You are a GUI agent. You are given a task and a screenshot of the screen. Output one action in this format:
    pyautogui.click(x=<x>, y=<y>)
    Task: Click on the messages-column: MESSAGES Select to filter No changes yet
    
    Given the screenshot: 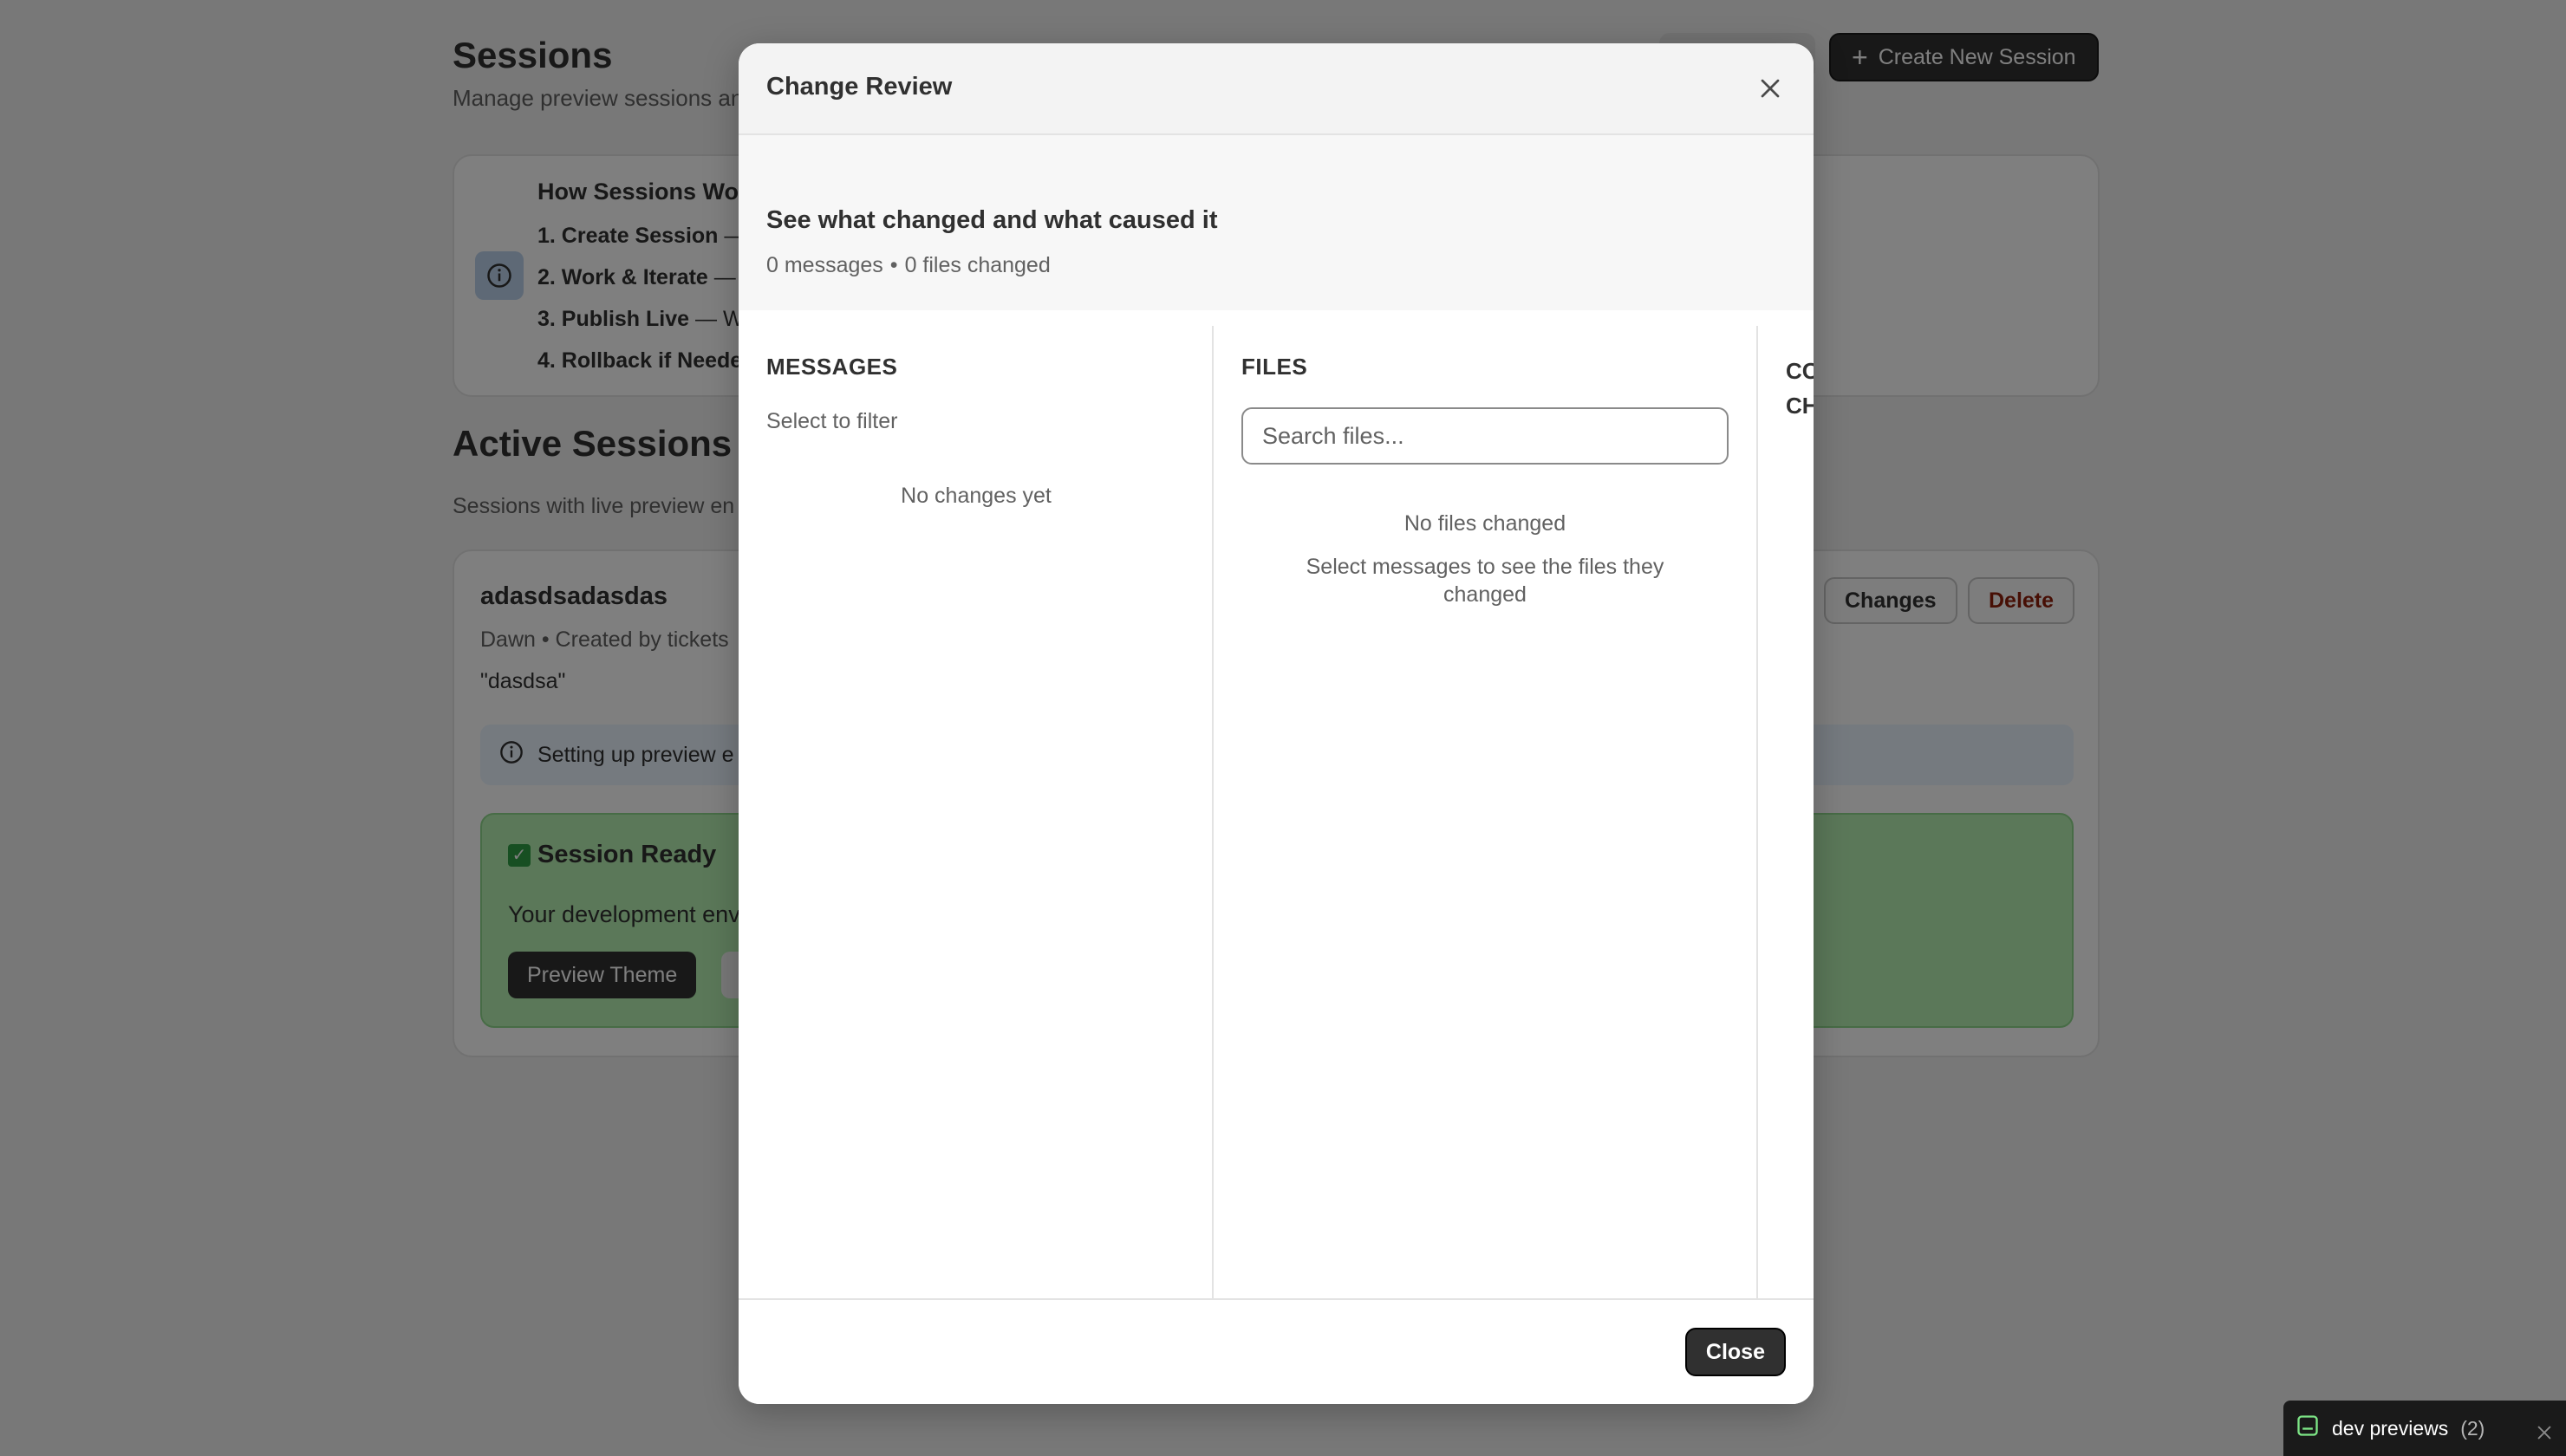 What is the action you would take?
    pyautogui.click(x=976, y=834)
    